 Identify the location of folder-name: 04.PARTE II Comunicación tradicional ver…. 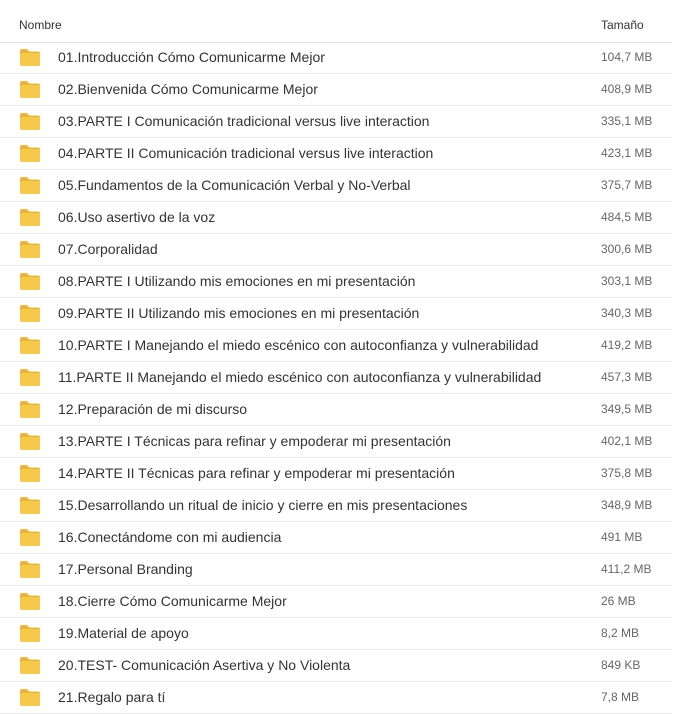
(245, 153).